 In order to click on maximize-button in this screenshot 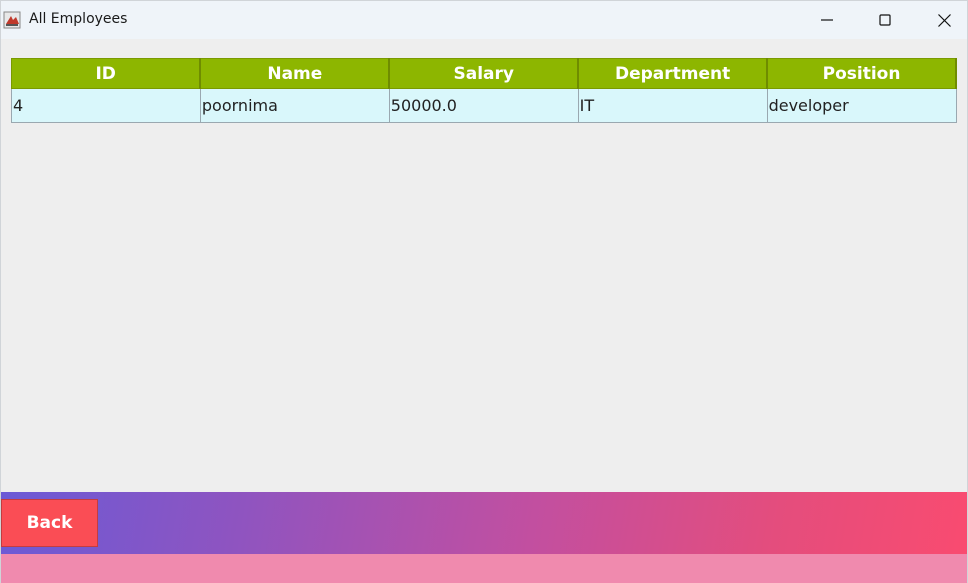, I will do `click(885, 20)`.